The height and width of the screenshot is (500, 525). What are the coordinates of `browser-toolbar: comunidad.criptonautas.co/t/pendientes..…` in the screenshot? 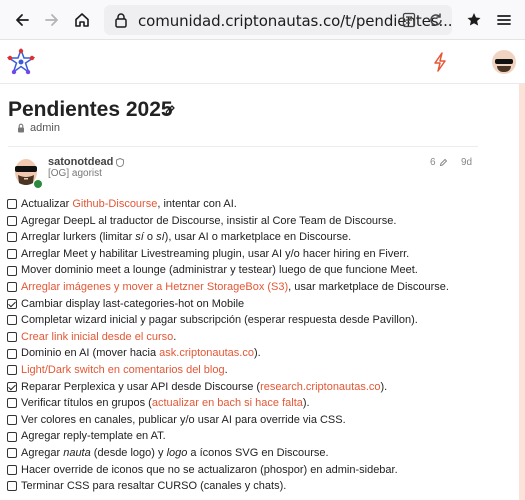 It's located at (262, 20).